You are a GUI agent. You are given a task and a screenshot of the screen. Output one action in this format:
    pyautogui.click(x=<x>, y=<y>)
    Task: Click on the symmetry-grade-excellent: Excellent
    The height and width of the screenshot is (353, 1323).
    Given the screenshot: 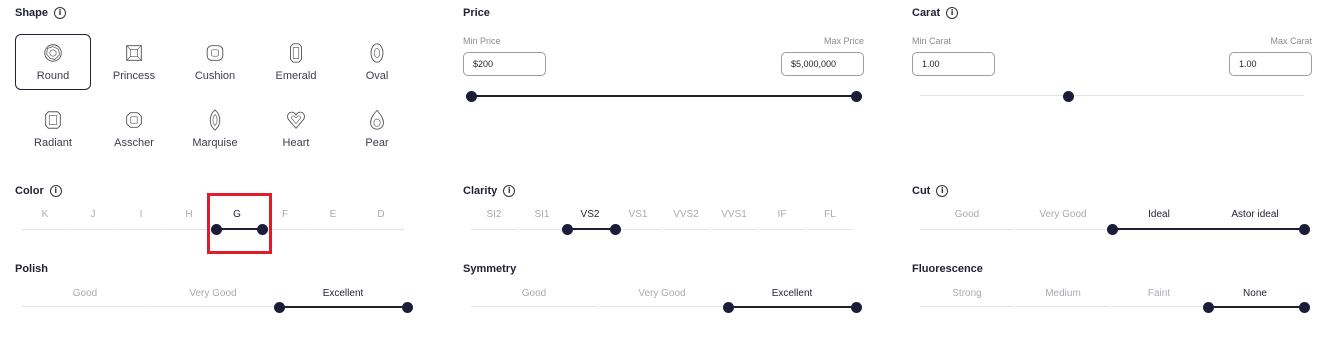 What is the action you would take?
    pyautogui.click(x=792, y=293)
    